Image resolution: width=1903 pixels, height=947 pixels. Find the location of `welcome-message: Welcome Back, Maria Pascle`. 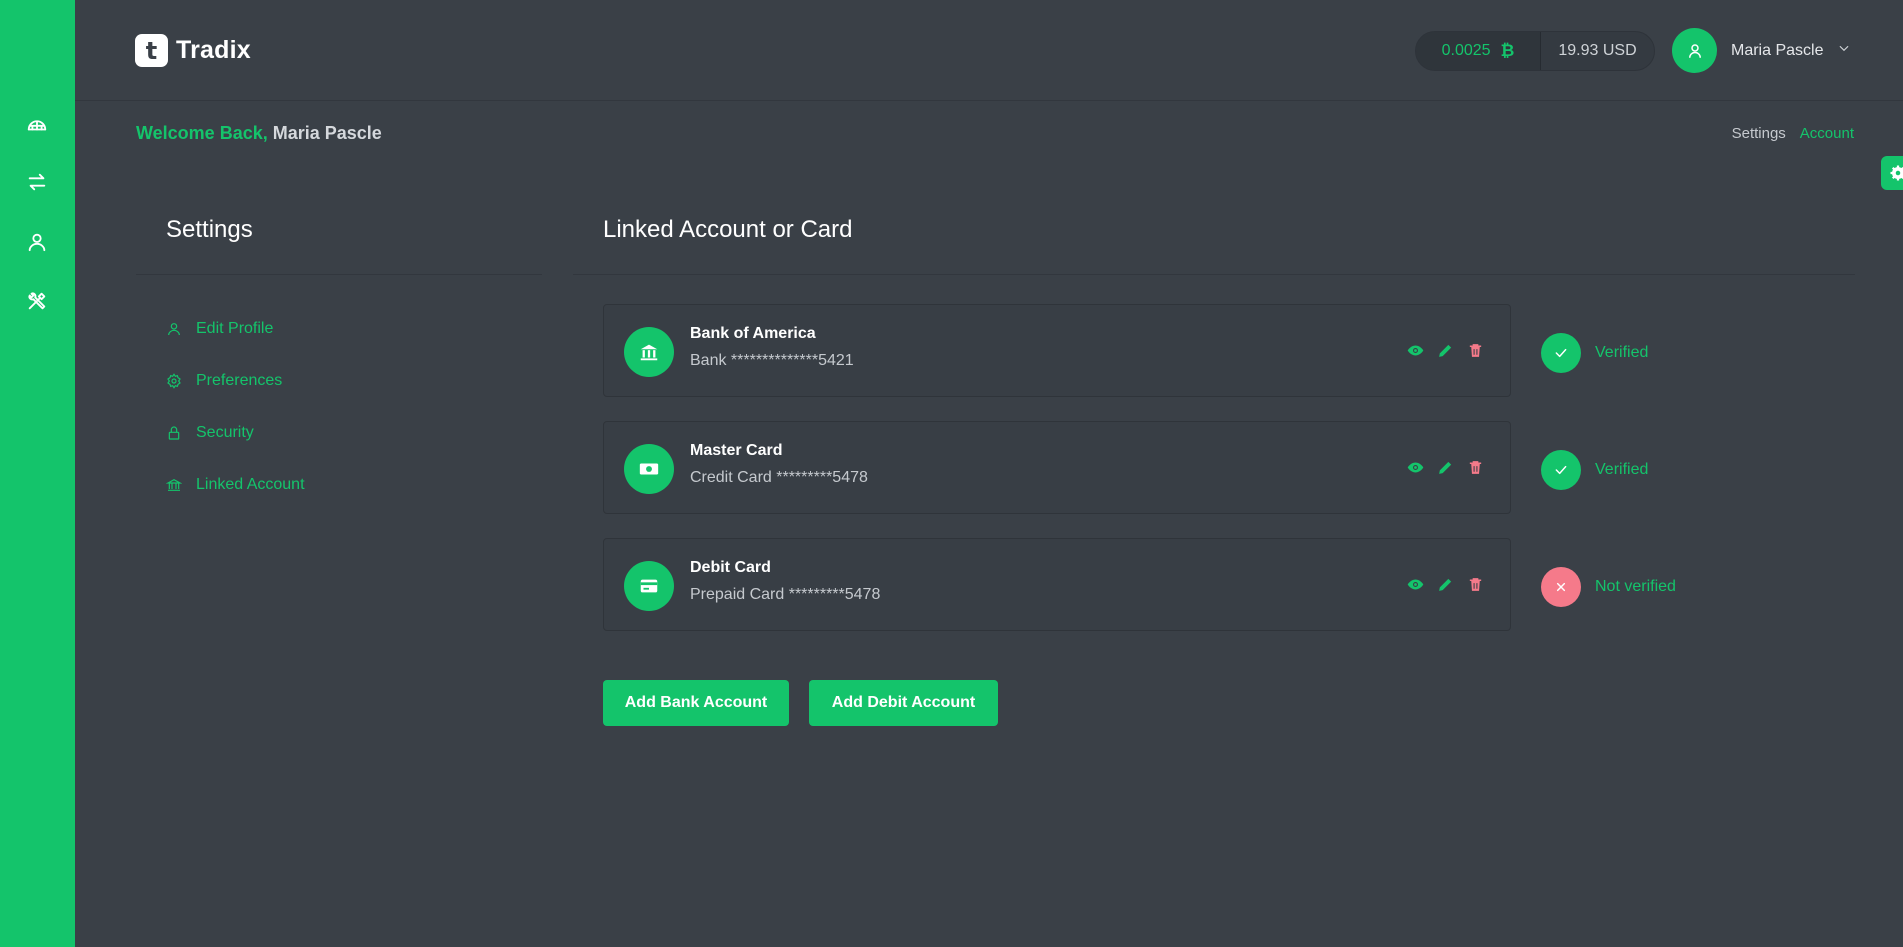

welcome-message: Welcome Back, Maria Pascle is located at coordinates (259, 133).